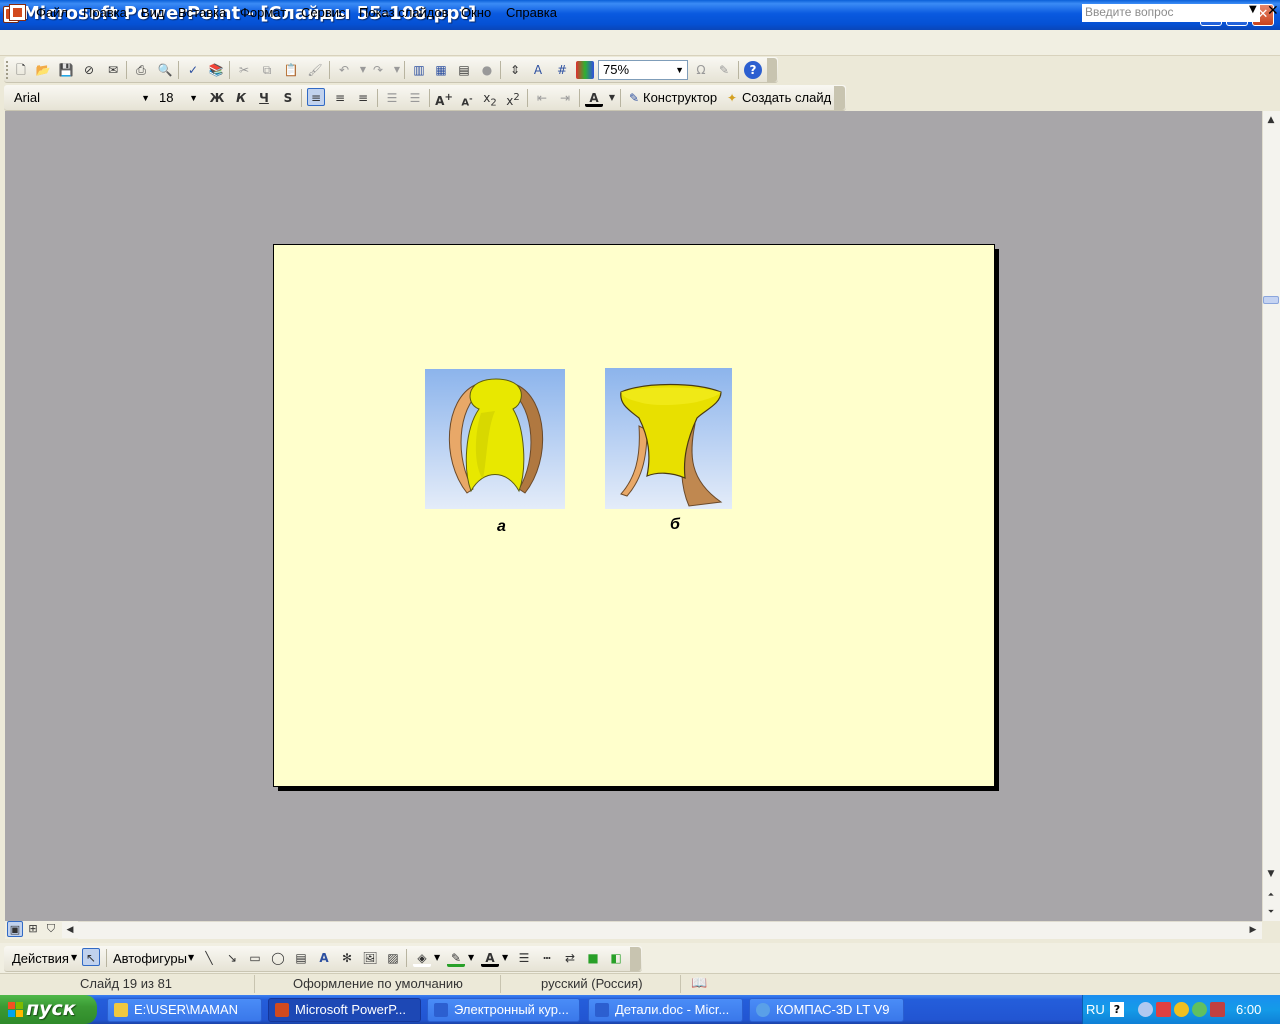 The width and height of the screenshot is (1280, 1024). I want to click on line-style-icon: ☰, so click(524, 958).